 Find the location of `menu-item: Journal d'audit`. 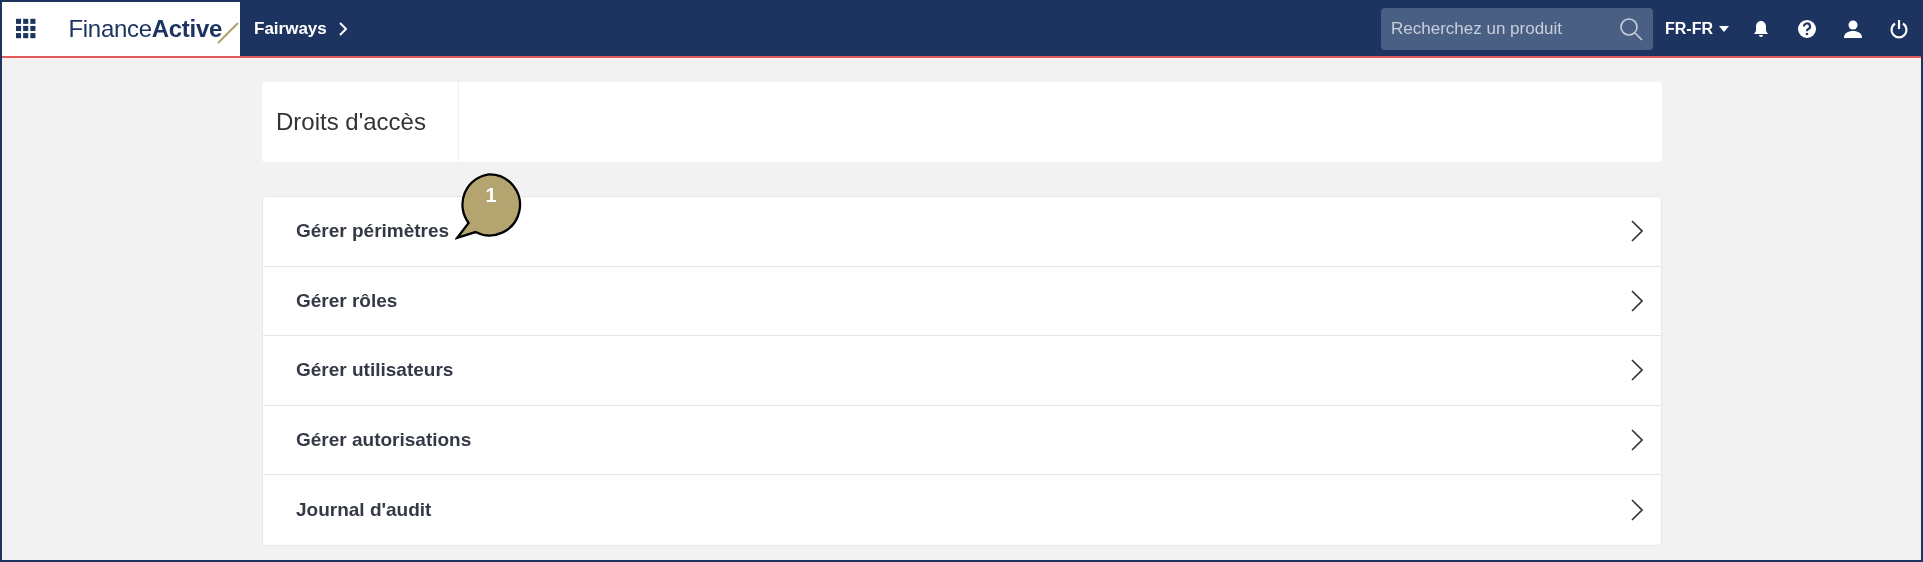

menu-item: Journal d'audit is located at coordinates (962, 510).